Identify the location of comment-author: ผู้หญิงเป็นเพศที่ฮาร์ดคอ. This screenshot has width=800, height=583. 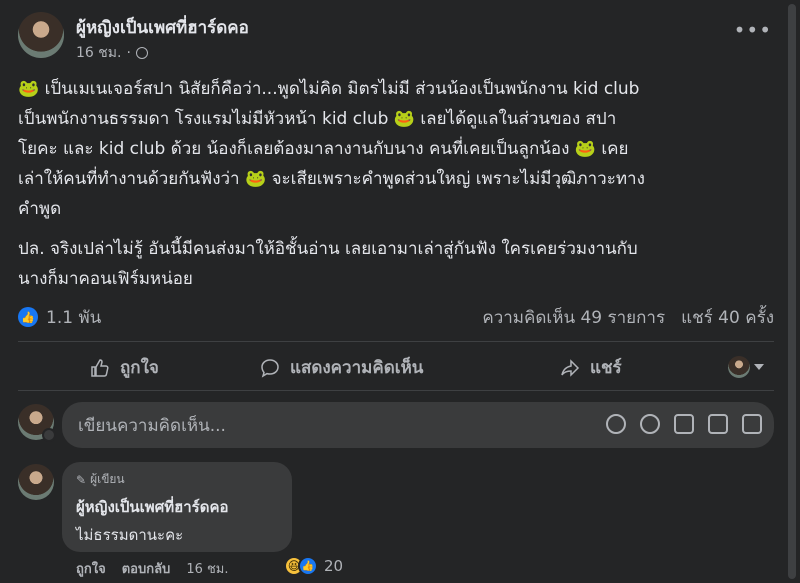
(177, 507).